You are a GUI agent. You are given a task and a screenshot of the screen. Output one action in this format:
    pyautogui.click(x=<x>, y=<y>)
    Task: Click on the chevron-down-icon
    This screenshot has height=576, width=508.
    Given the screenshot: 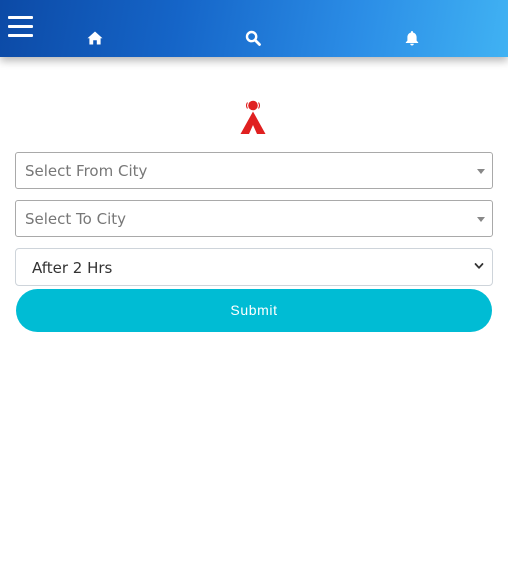 What is the action you would take?
    pyautogui.click(x=479, y=266)
    